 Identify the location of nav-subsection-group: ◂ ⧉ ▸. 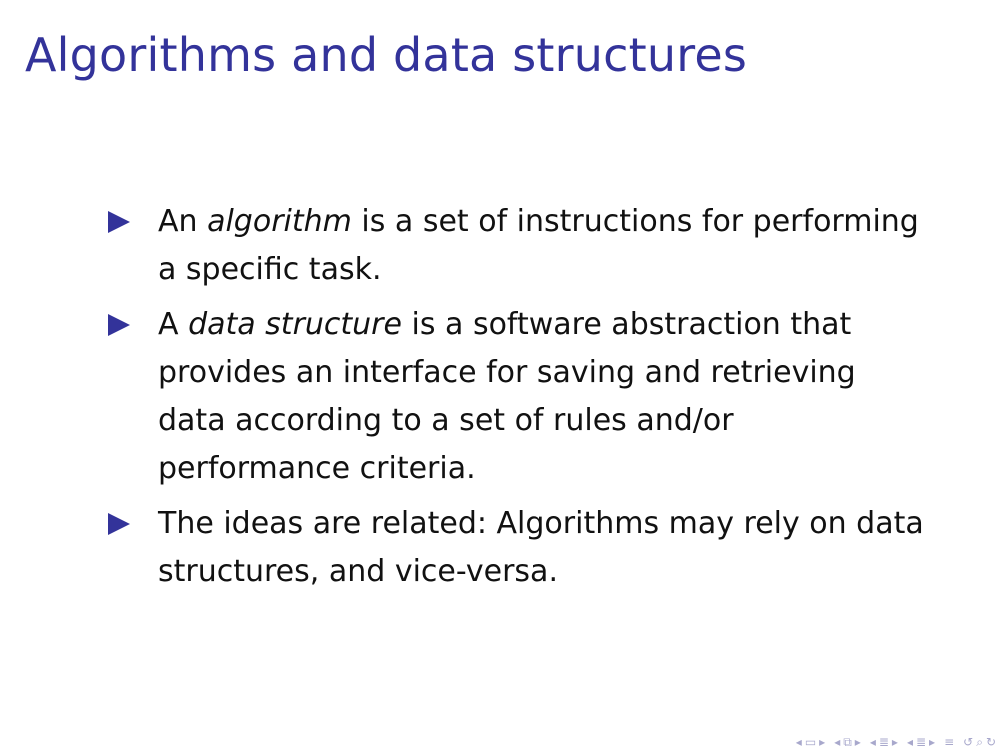
(847, 742).